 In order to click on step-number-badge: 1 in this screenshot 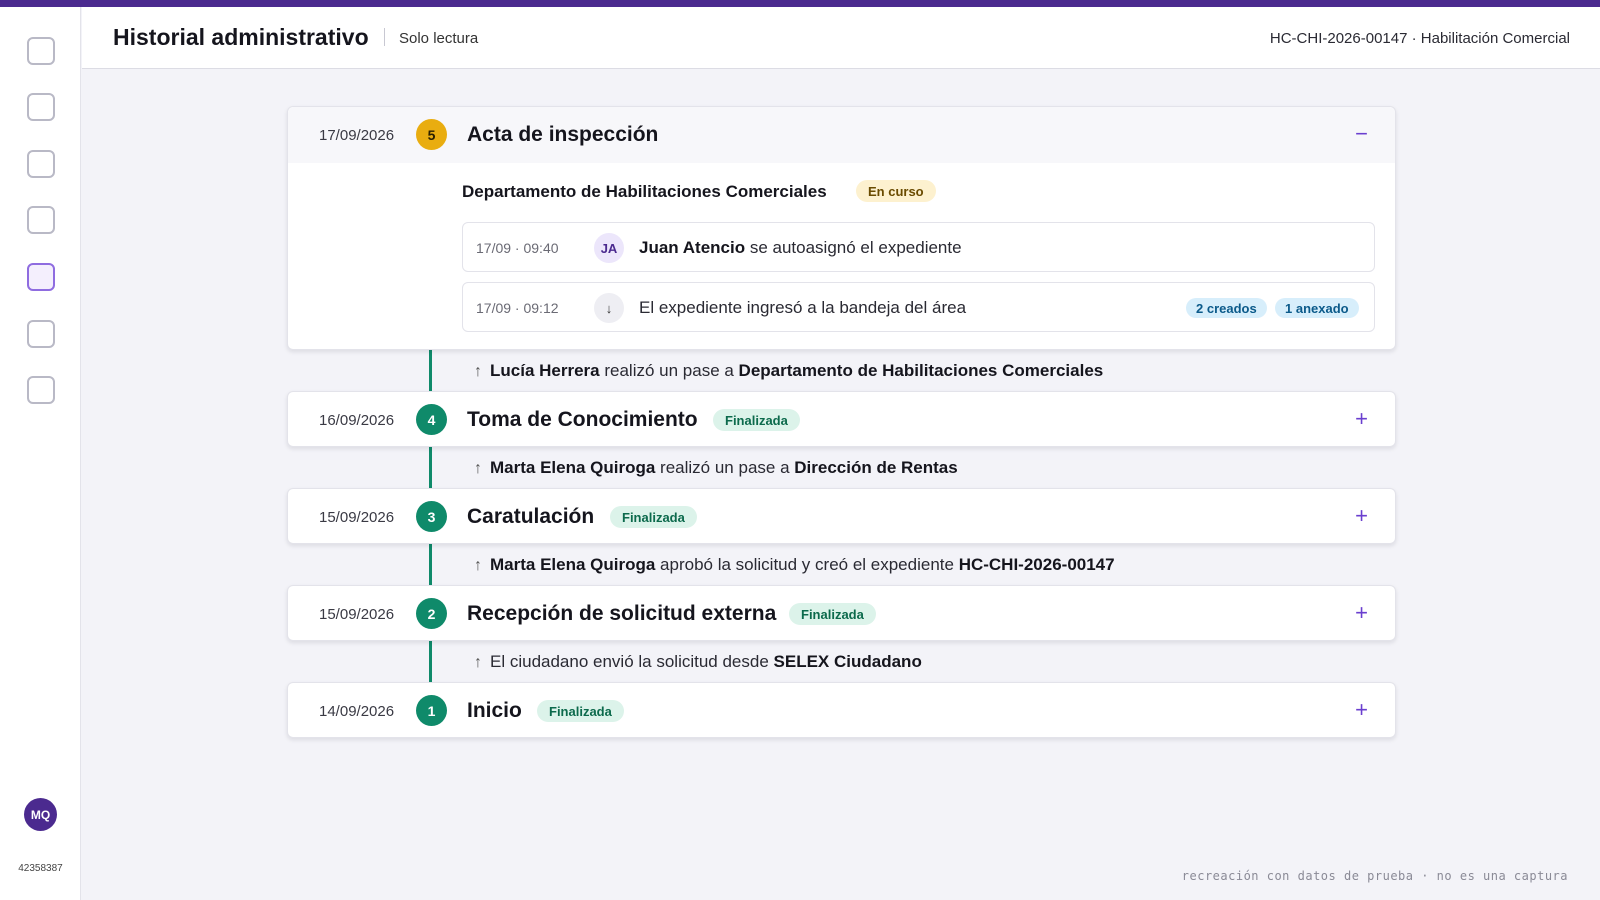, I will do `click(431, 710)`.